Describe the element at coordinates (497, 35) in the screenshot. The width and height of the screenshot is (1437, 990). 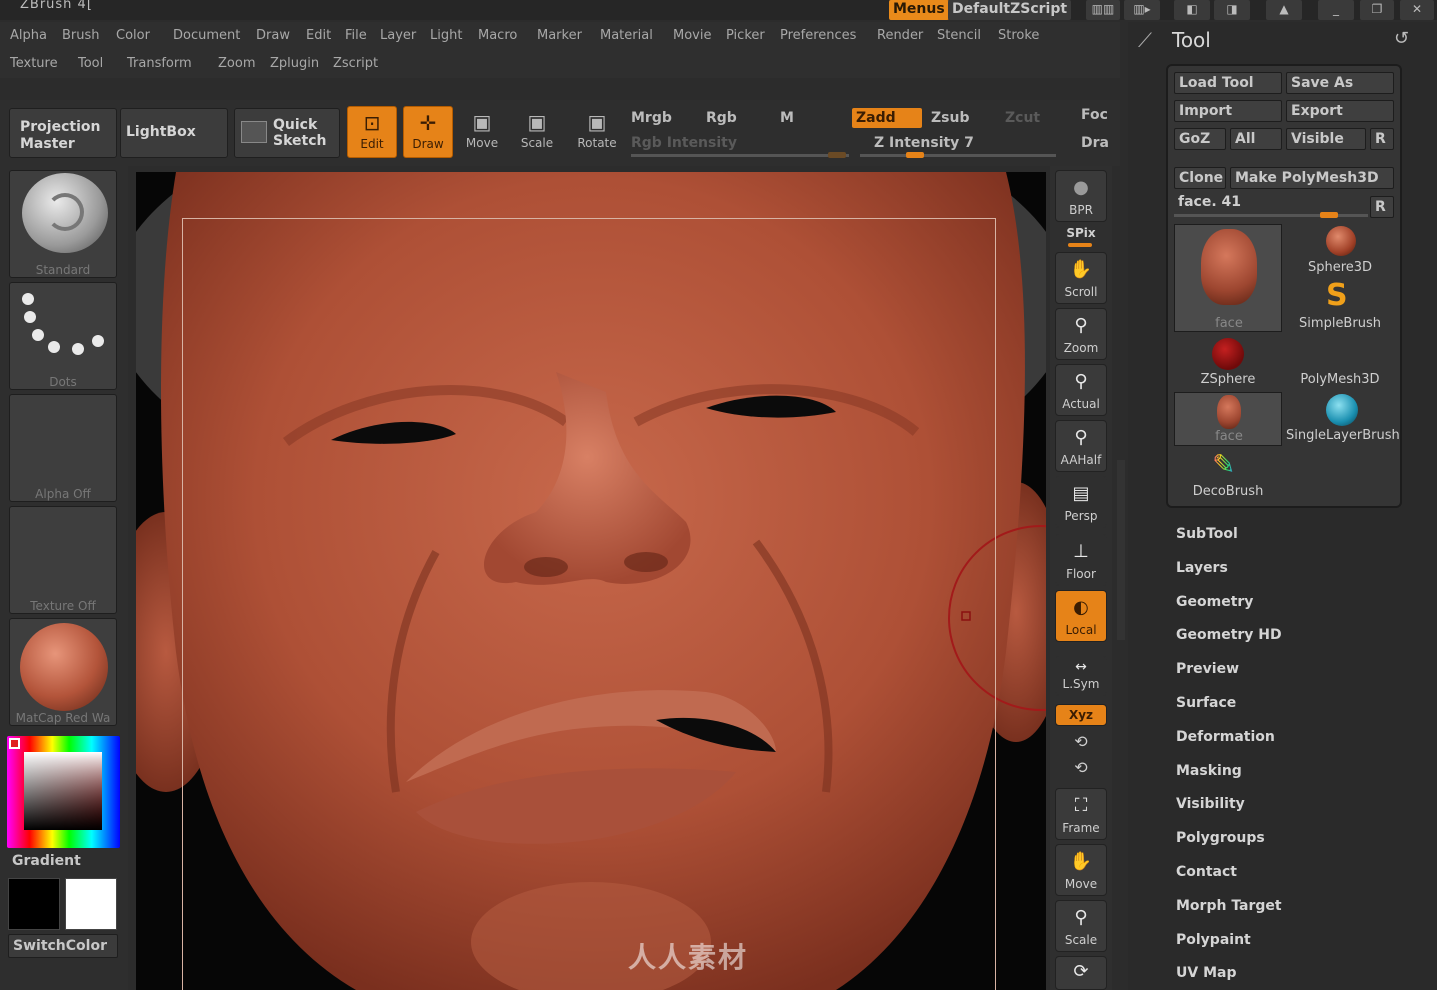
I see `menu-item-macro: Macro` at that location.